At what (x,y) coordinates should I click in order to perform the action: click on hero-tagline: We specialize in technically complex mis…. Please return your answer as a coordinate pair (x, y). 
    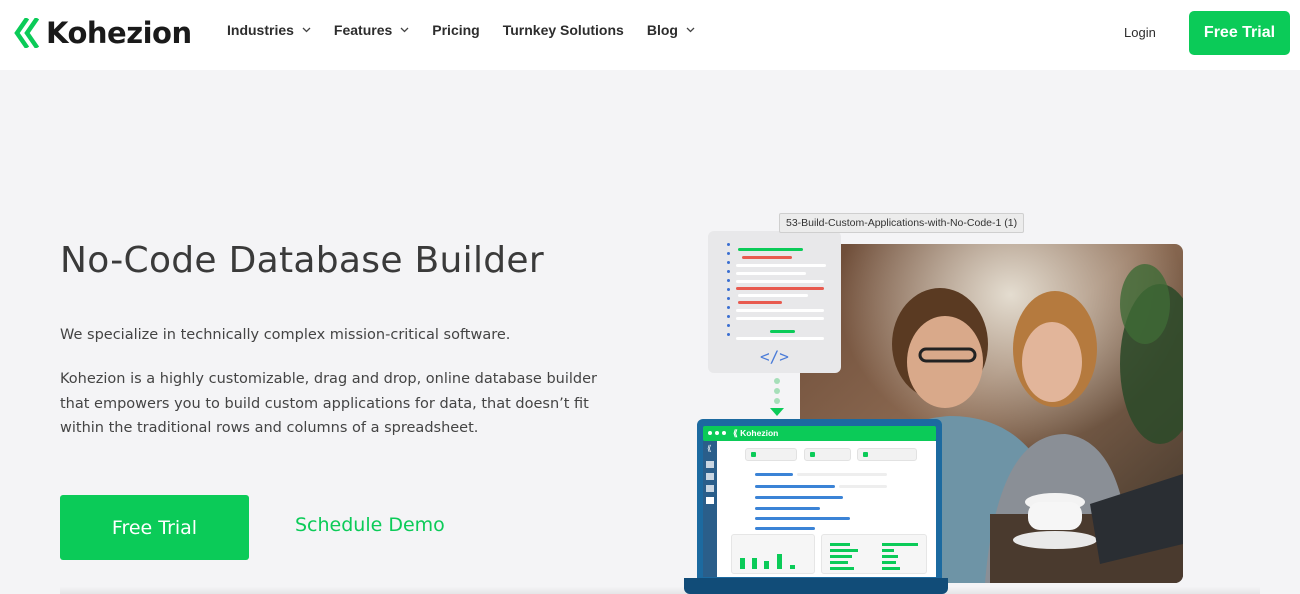
    Looking at the image, I should click on (285, 335).